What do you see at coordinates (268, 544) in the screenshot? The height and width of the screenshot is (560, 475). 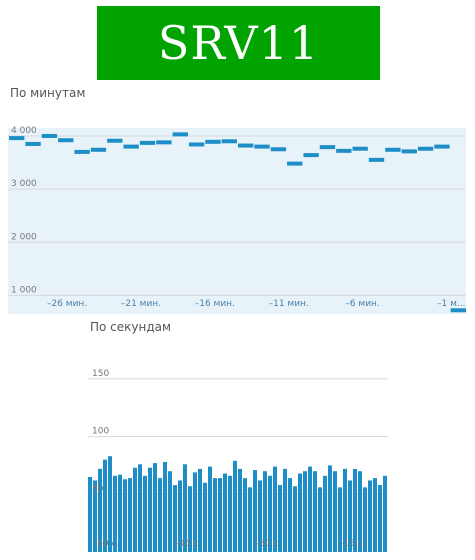 I see `x-tick-label: –30 с.` at bounding box center [268, 544].